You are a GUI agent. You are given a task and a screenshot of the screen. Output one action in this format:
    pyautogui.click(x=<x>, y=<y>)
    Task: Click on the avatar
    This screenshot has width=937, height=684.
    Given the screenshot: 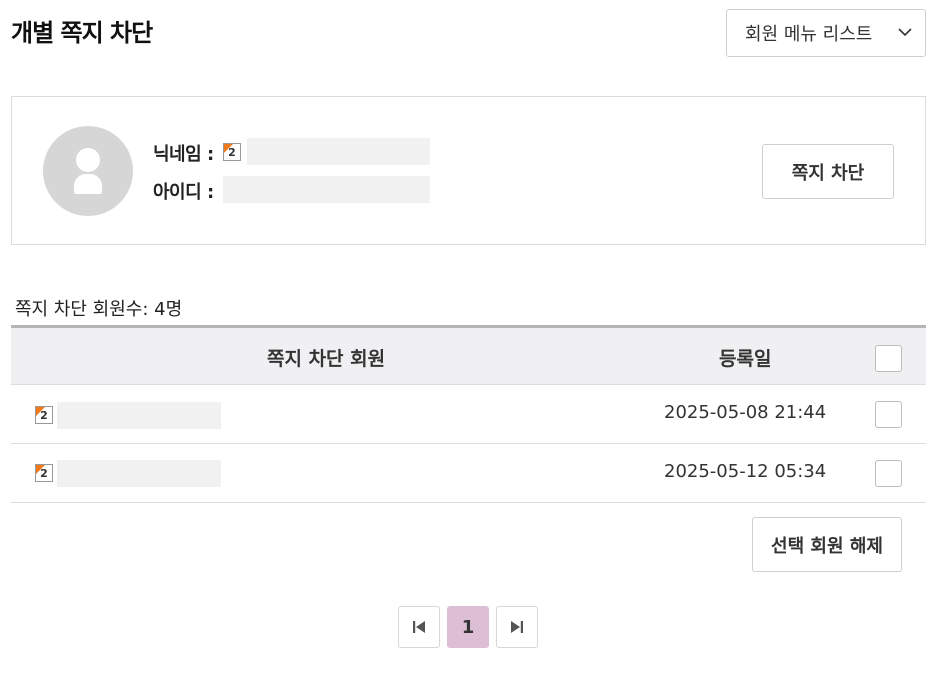 What is the action you would take?
    pyautogui.click(x=88, y=171)
    